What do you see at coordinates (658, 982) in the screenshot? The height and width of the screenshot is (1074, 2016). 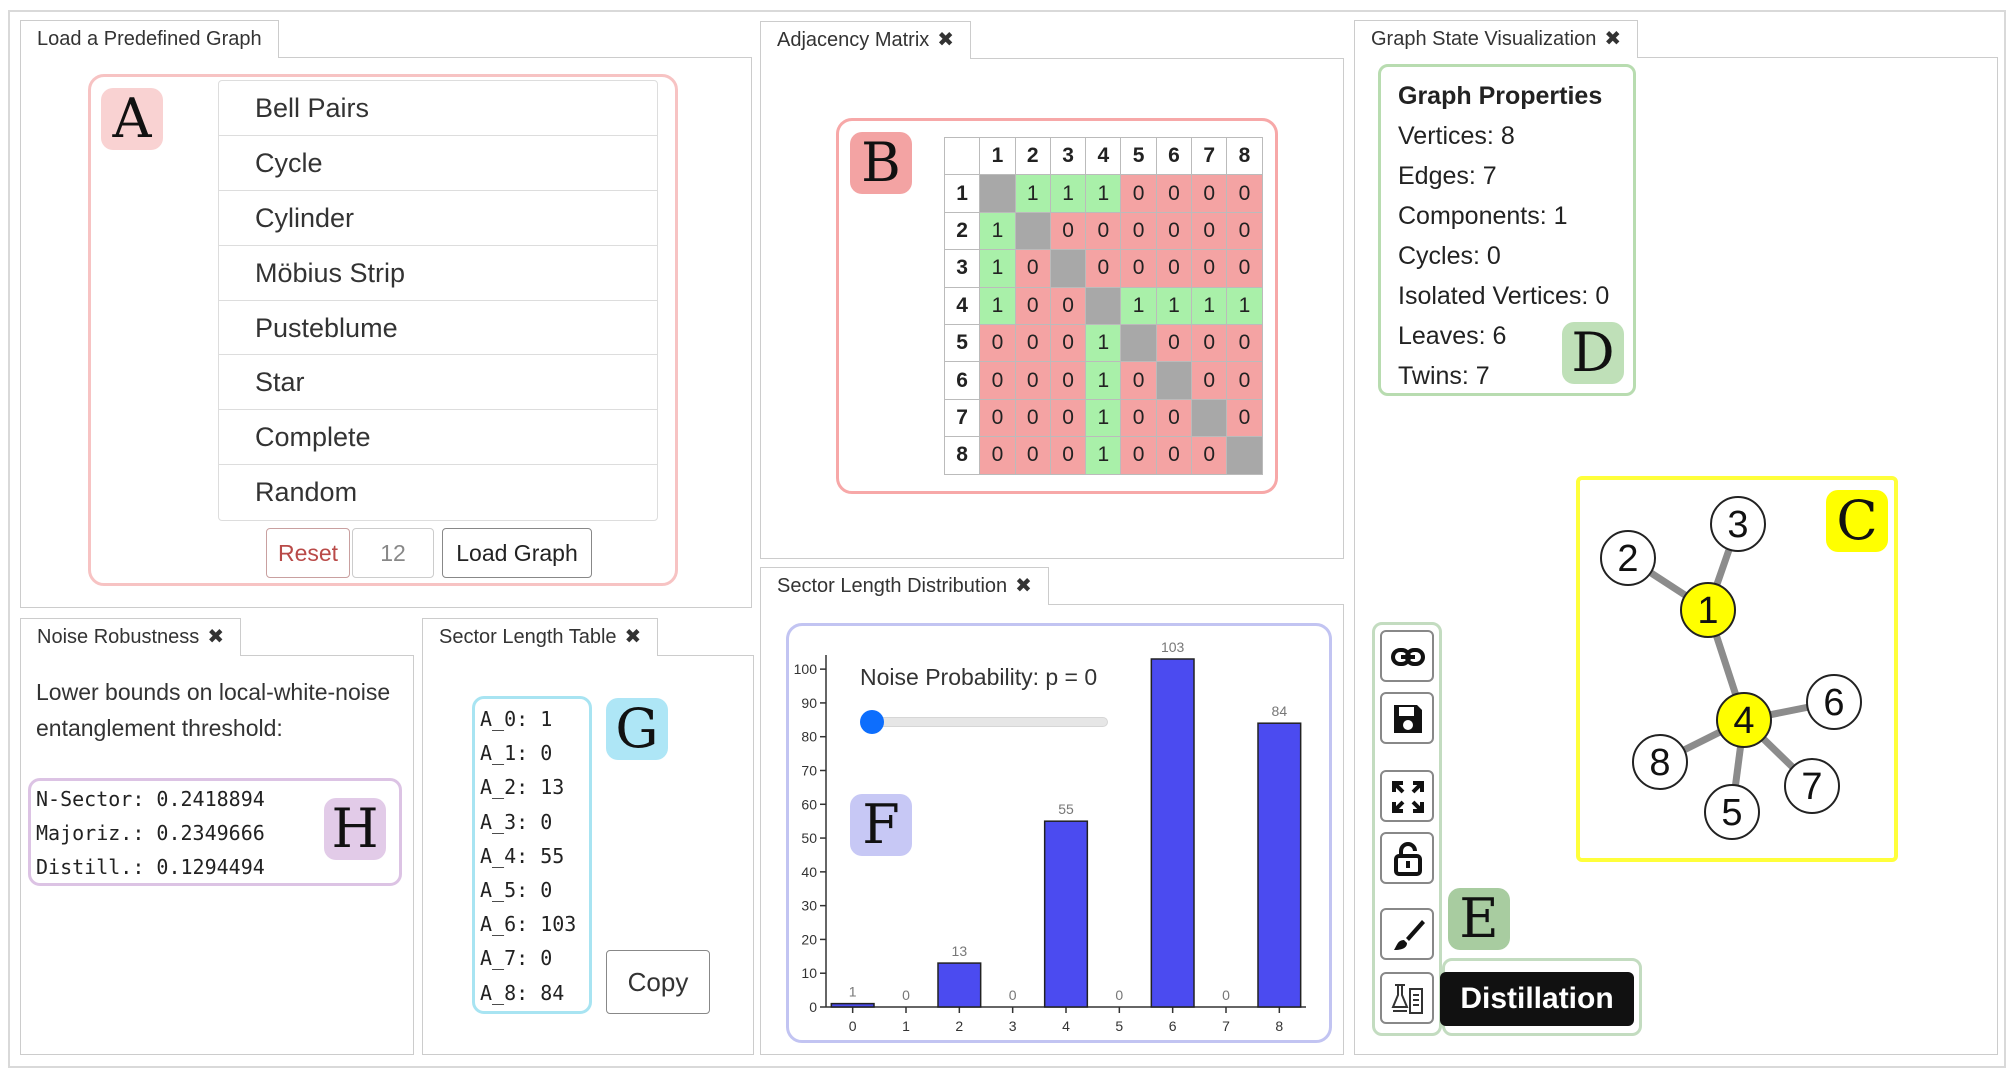 I see `copy-button: Copy` at bounding box center [658, 982].